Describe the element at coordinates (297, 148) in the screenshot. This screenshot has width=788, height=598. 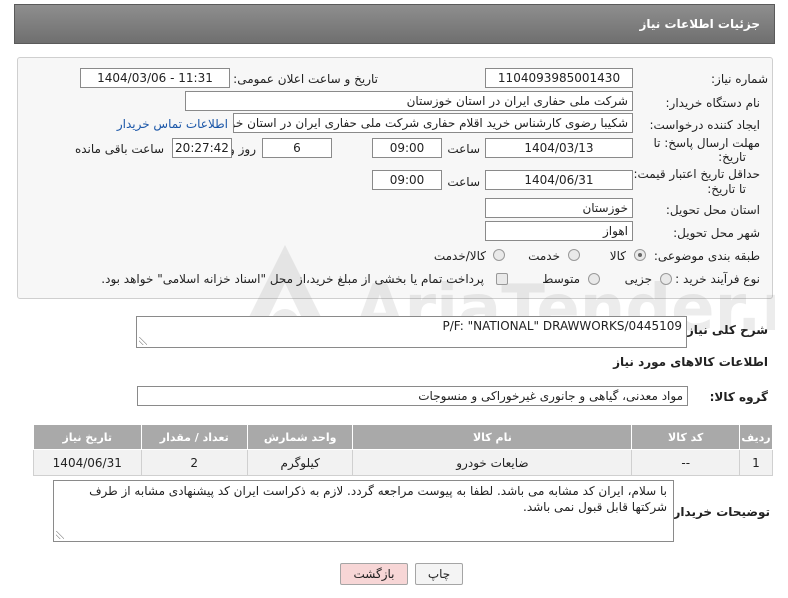
I see `days-remaining-field: 6` at that location.